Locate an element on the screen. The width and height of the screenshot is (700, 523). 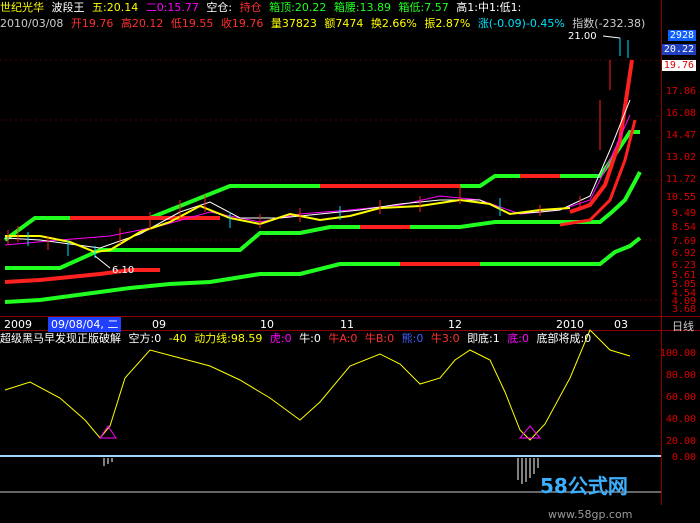
lower-title: 超级黑马早发现正版破解 is located at coordinates (60, 338).